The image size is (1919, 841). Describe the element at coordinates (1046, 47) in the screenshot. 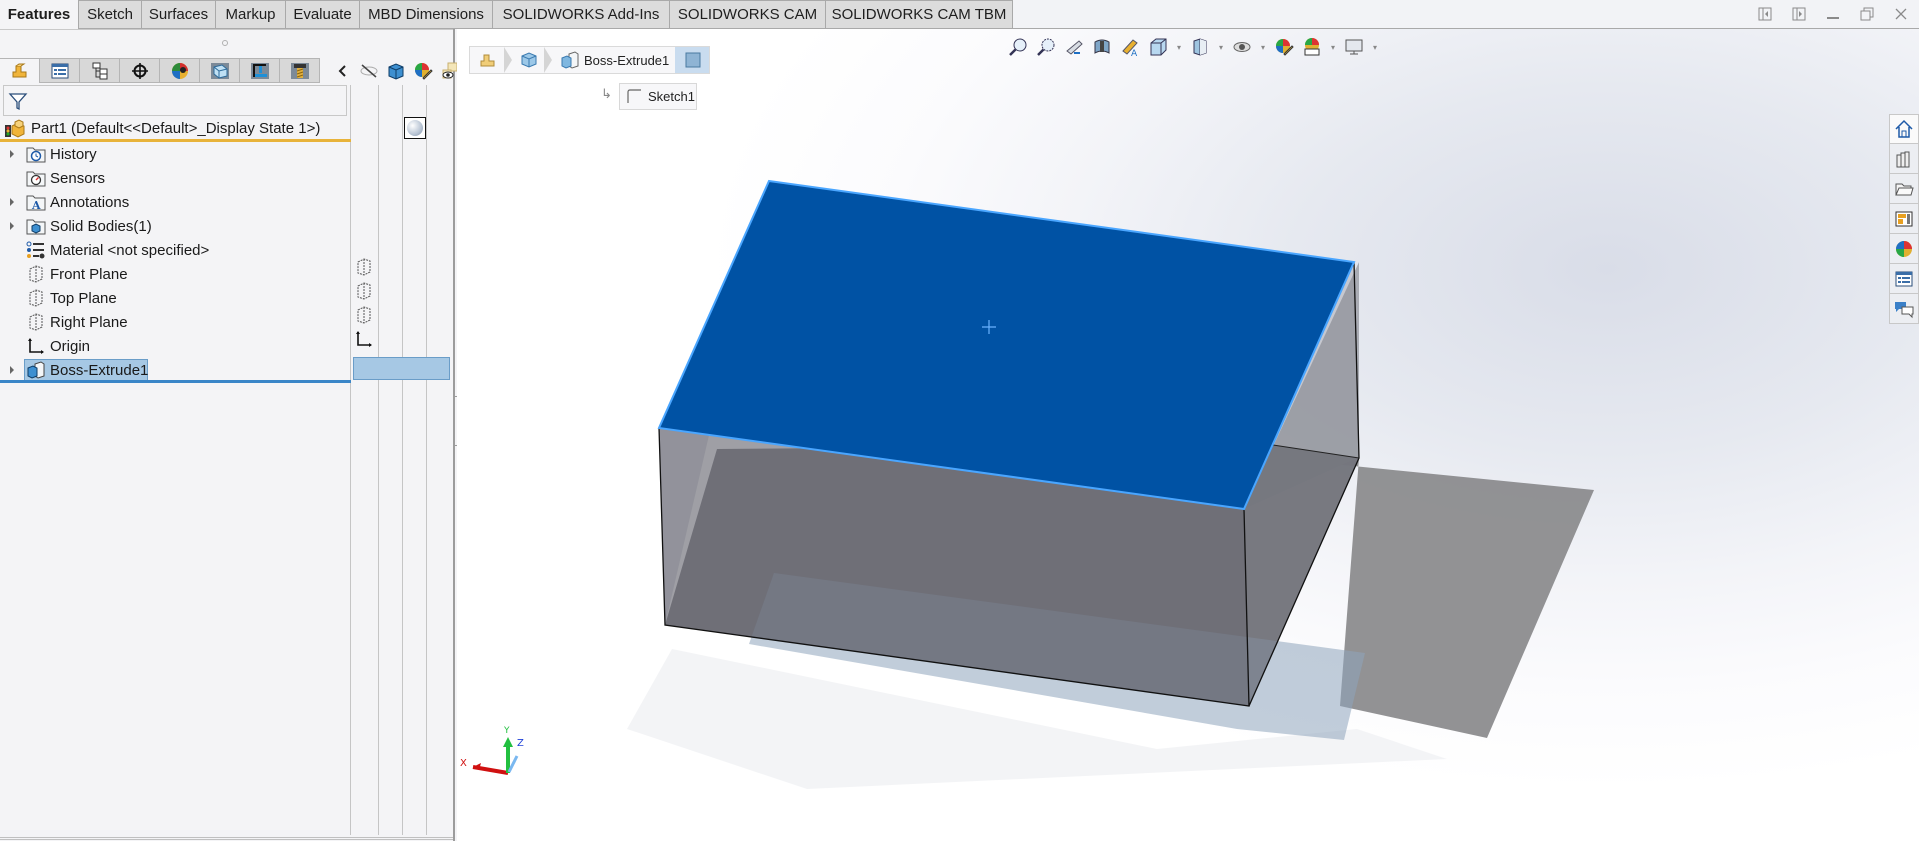

I see `zoom-to-area-icon` at that location.